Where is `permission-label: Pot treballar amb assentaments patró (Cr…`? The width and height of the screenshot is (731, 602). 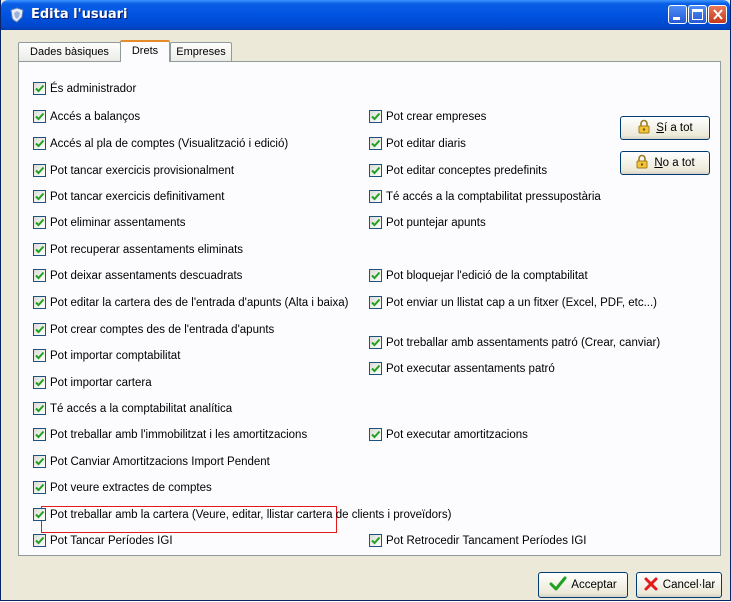 permission-label: Pot treballar amb assentaments patró (Cr… is located at coordinates (523, 342).